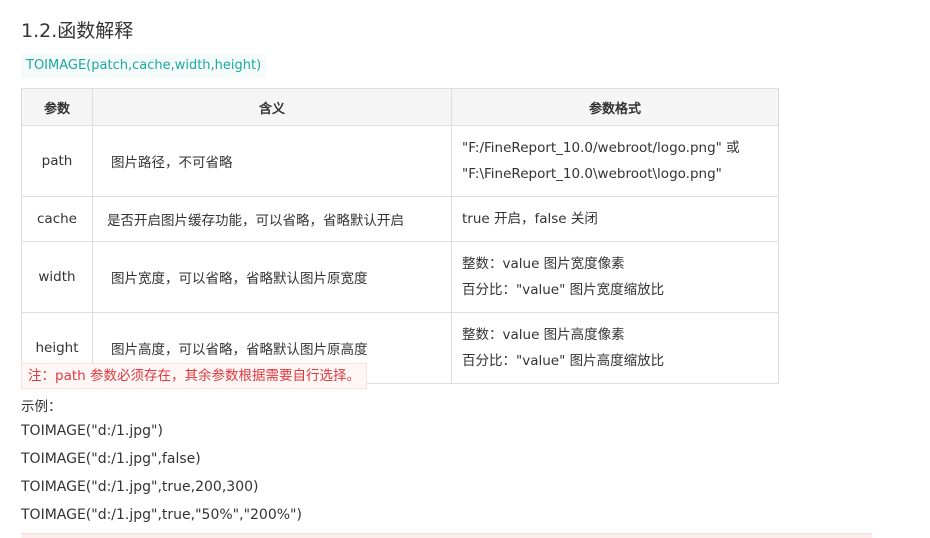 This screenshot has width=930, height=538. I want to click on example-line: TOIMAGE("d:/1.jpg",true,200,300), so click(140, 487).